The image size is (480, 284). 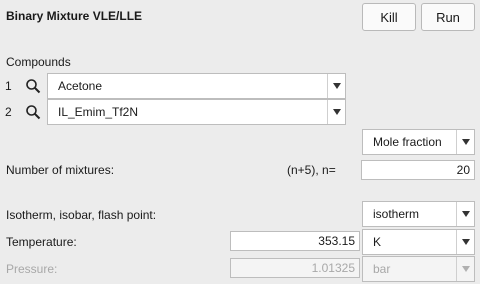 What do you see at coordinates (389, 17) in the screenshot?
I see `kill-button: Kill` at bounding box center [389, 17].